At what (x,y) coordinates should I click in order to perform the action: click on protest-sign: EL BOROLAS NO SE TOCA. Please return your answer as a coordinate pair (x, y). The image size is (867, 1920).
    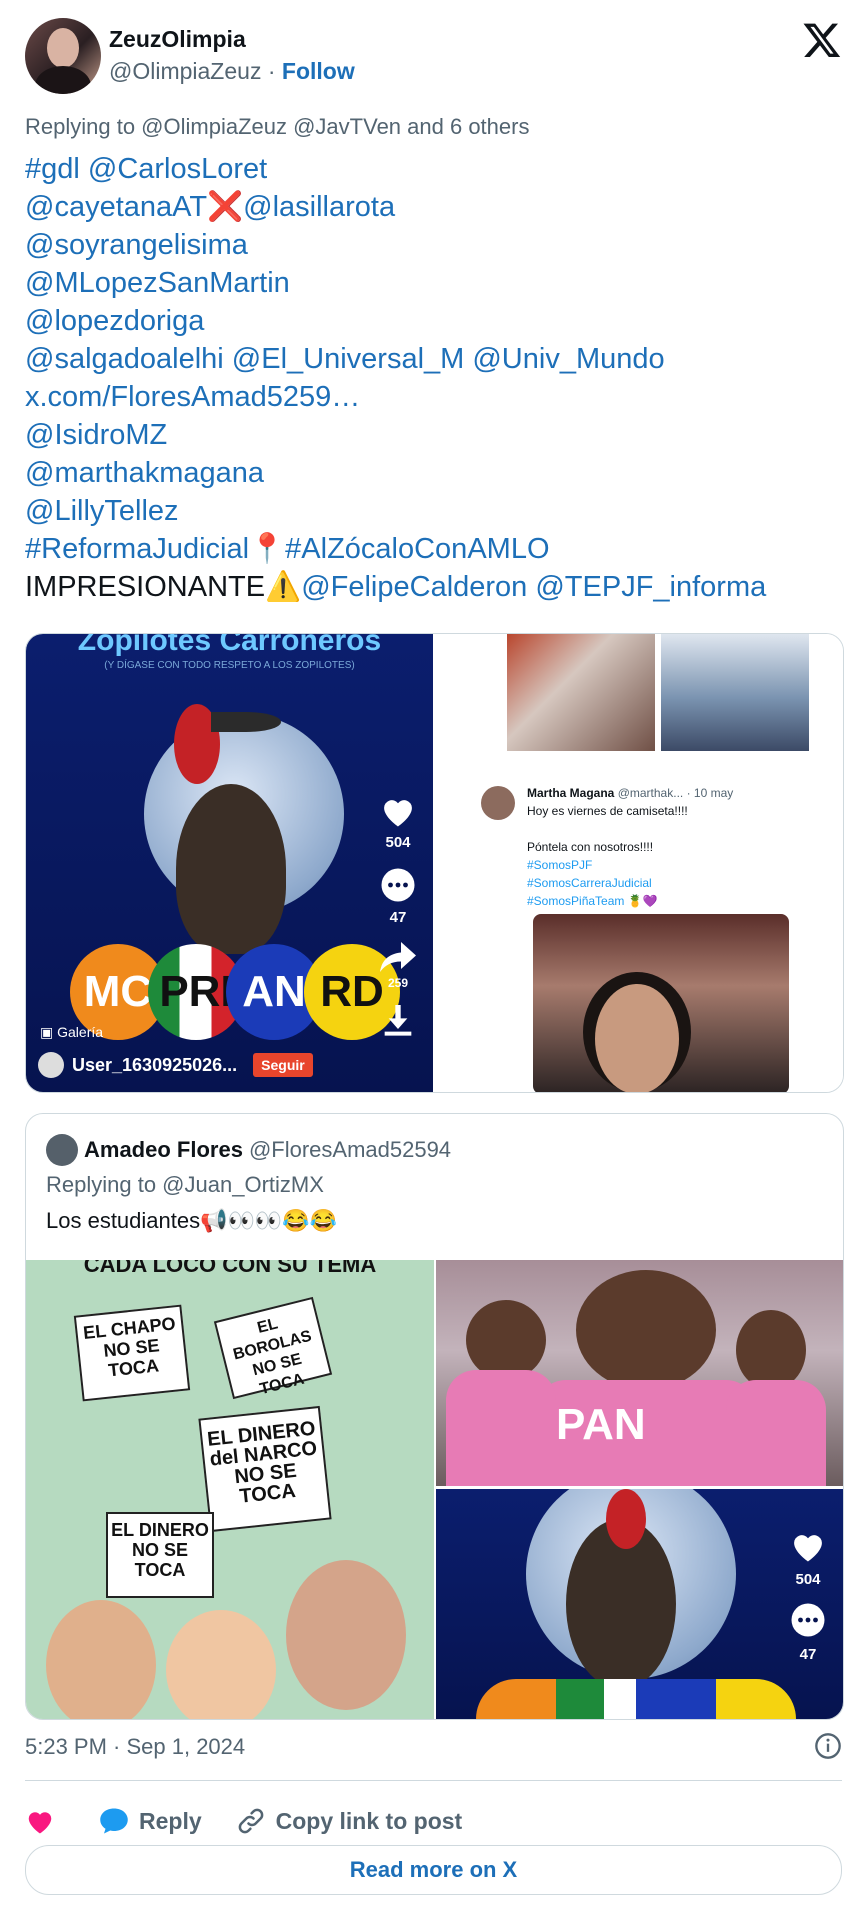
    Looking at the image, I should click on (273, 1348).